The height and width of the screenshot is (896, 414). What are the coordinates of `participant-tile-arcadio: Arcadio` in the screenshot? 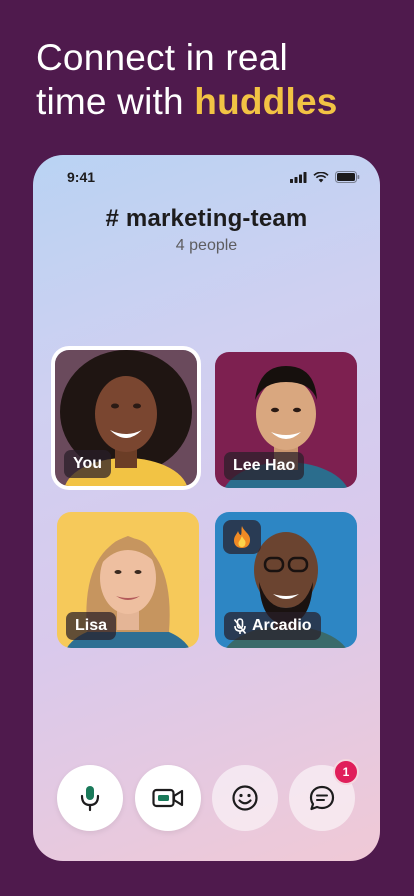 It's located at (286, 580).